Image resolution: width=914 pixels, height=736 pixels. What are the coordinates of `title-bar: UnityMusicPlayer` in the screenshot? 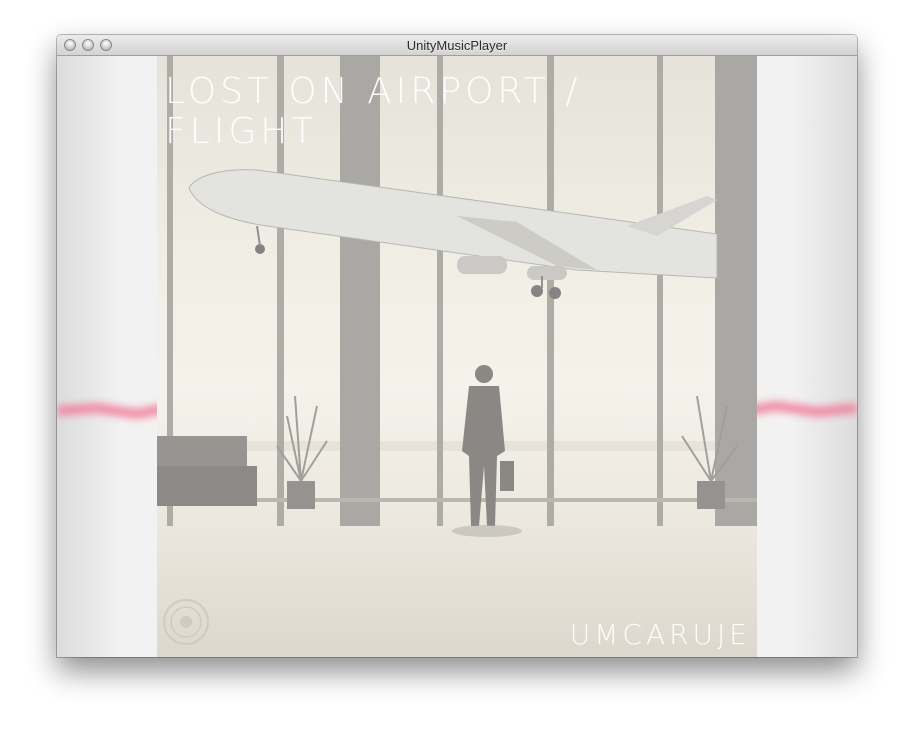 It's located at (457, 45).